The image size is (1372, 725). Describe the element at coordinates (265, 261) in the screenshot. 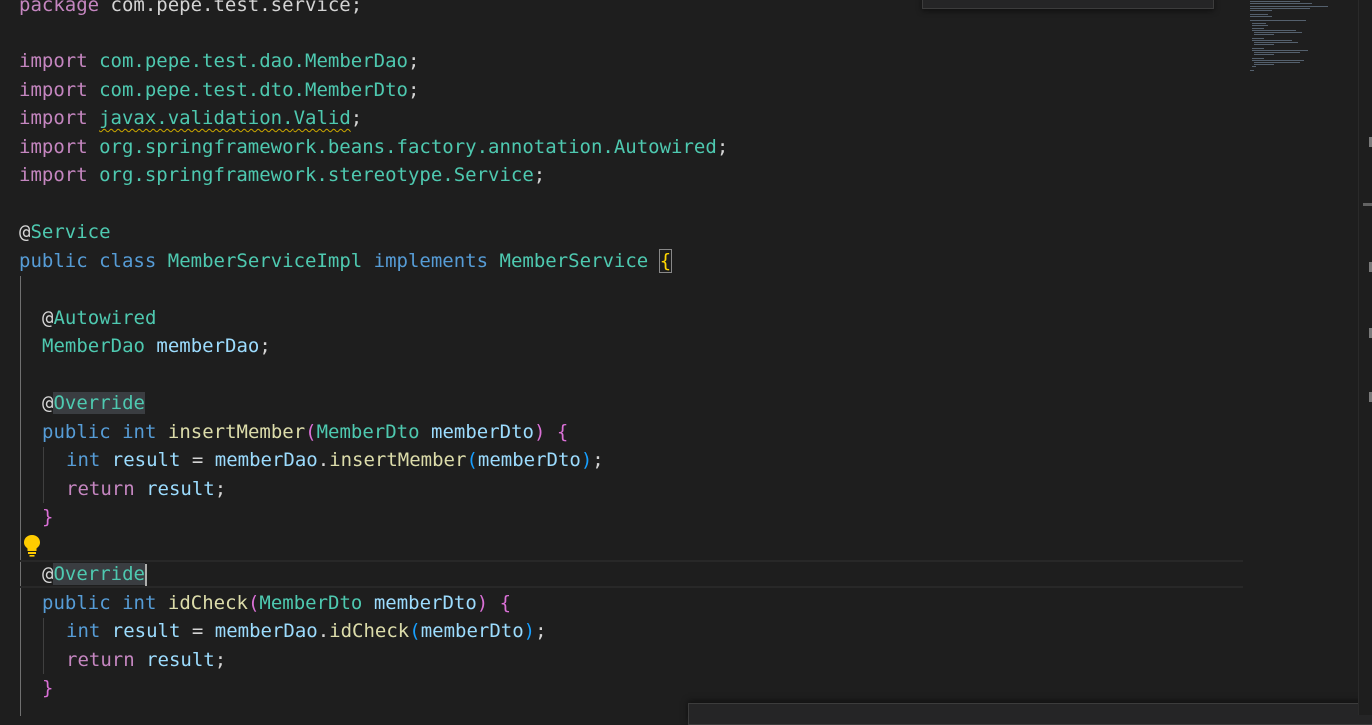

I see `class-name: MemberServiceImpl` at that location.